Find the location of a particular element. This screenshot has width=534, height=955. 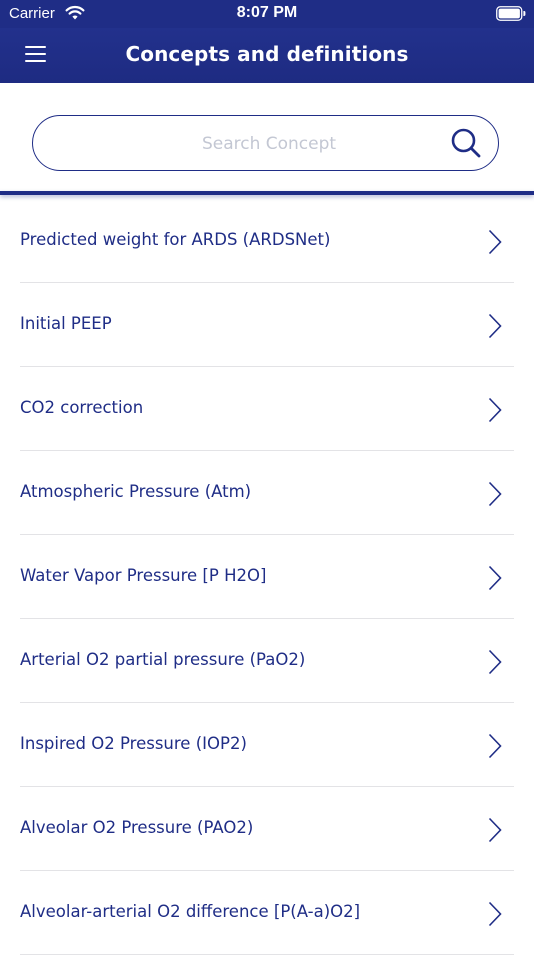

list-item-label: CO2 correction is located at coordinates (82, 407).